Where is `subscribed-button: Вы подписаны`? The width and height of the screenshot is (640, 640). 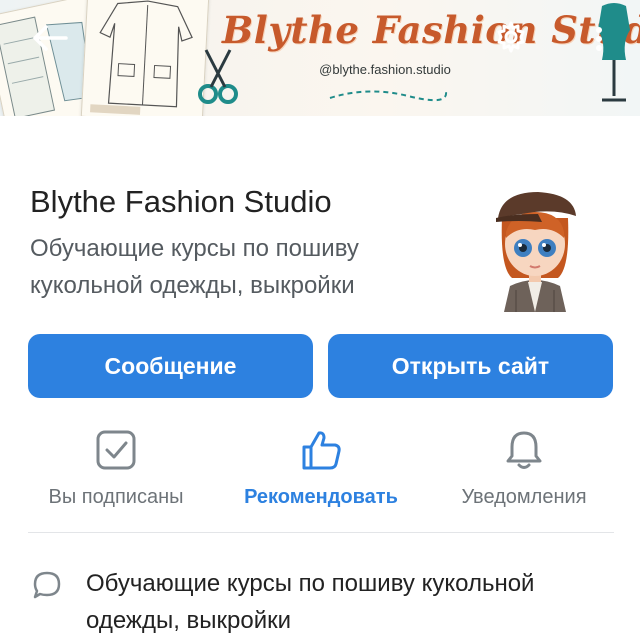 subscribed-button: Вы подписаны is located at coordinates (116, 473).